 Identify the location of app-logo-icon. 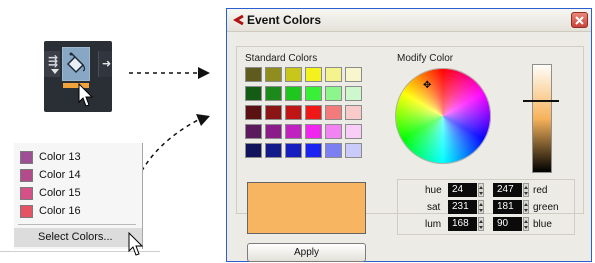
(238, 20).